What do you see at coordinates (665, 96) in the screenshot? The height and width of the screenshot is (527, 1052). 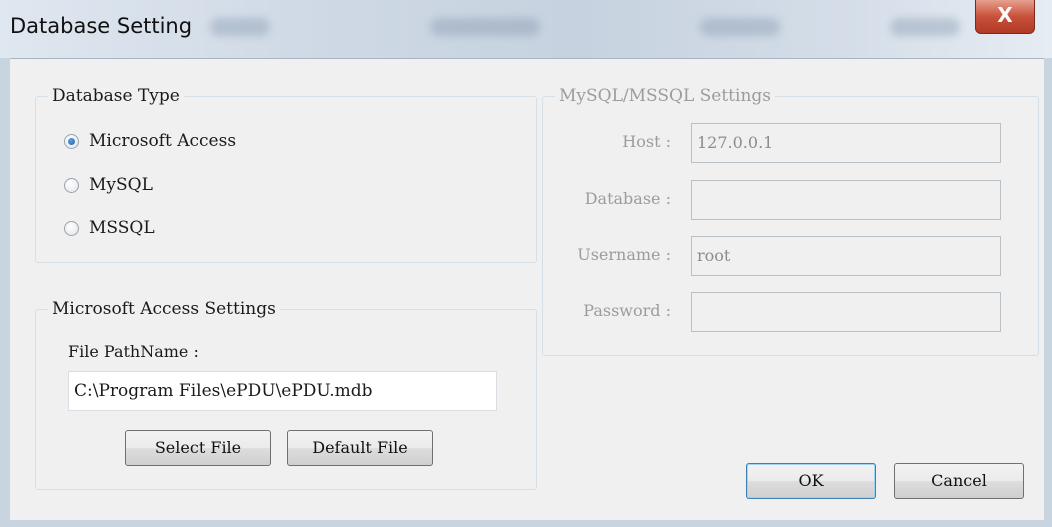 I see `sql-settings-label: MySQL/MSSQL Settings` at bounding box center [665, 96].